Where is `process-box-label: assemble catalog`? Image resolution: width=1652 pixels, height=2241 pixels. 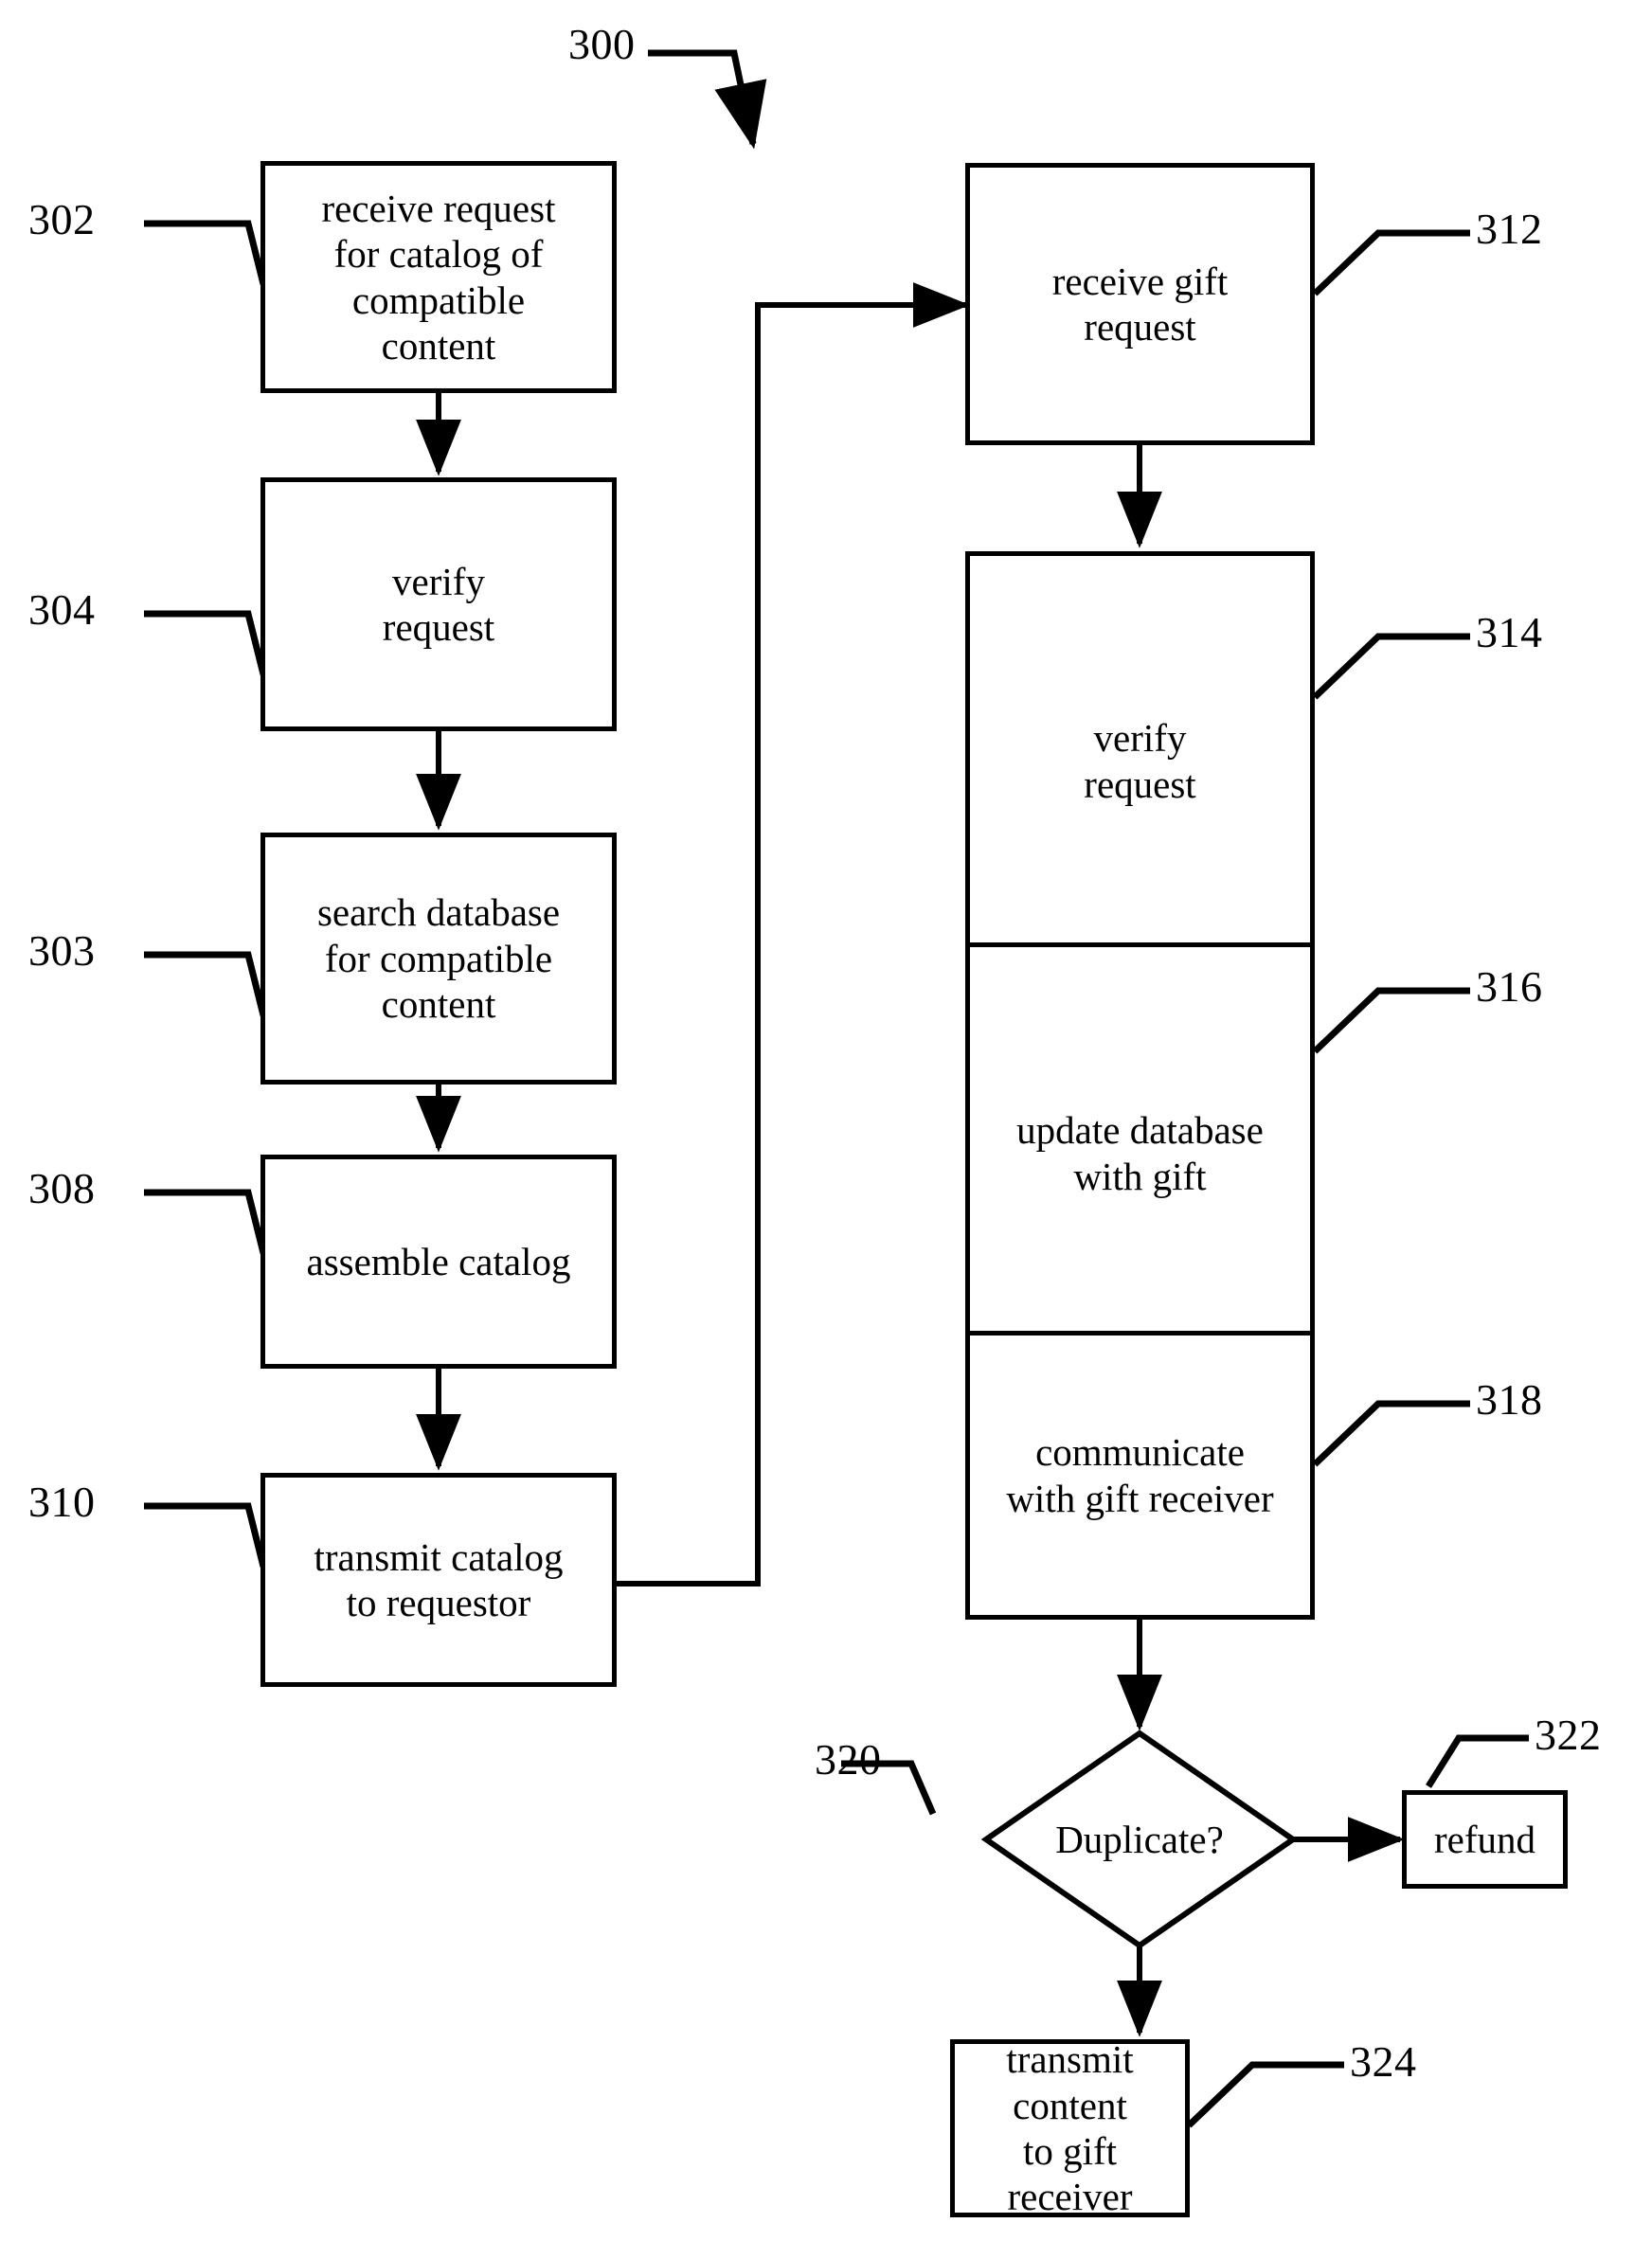
process-box-label: assemble catalog is located at coordinates (438, 1261).